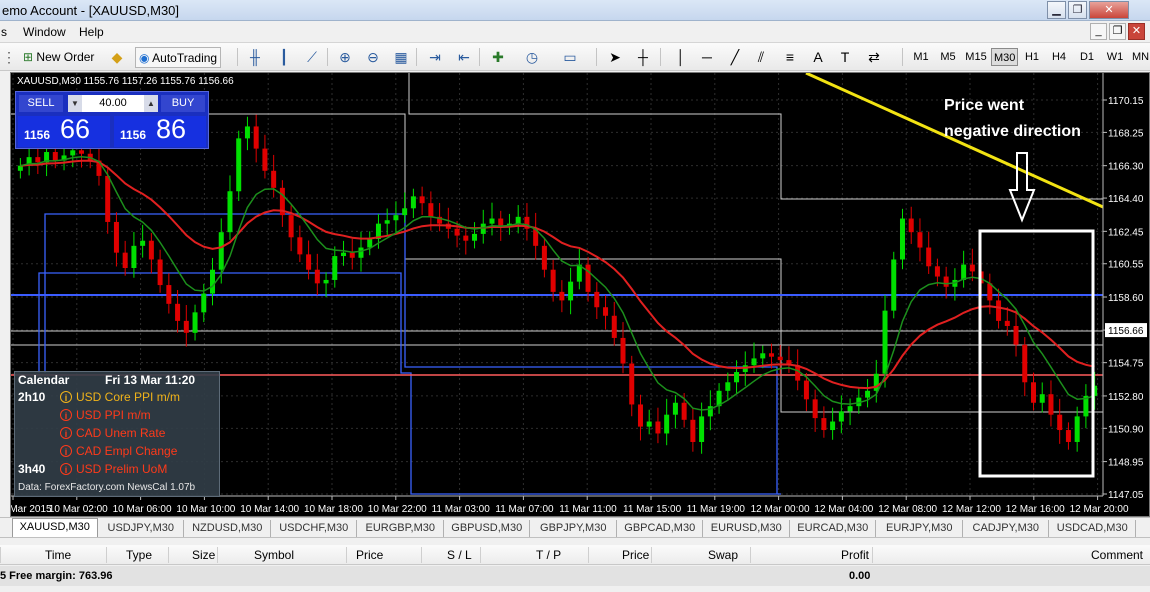 This screenshot has height=592, width=1150. What do you see at coordinates (345, 57) in the screenshot?
I see `zoom-in-icon: ⊕` at bounding box center [345, 57].